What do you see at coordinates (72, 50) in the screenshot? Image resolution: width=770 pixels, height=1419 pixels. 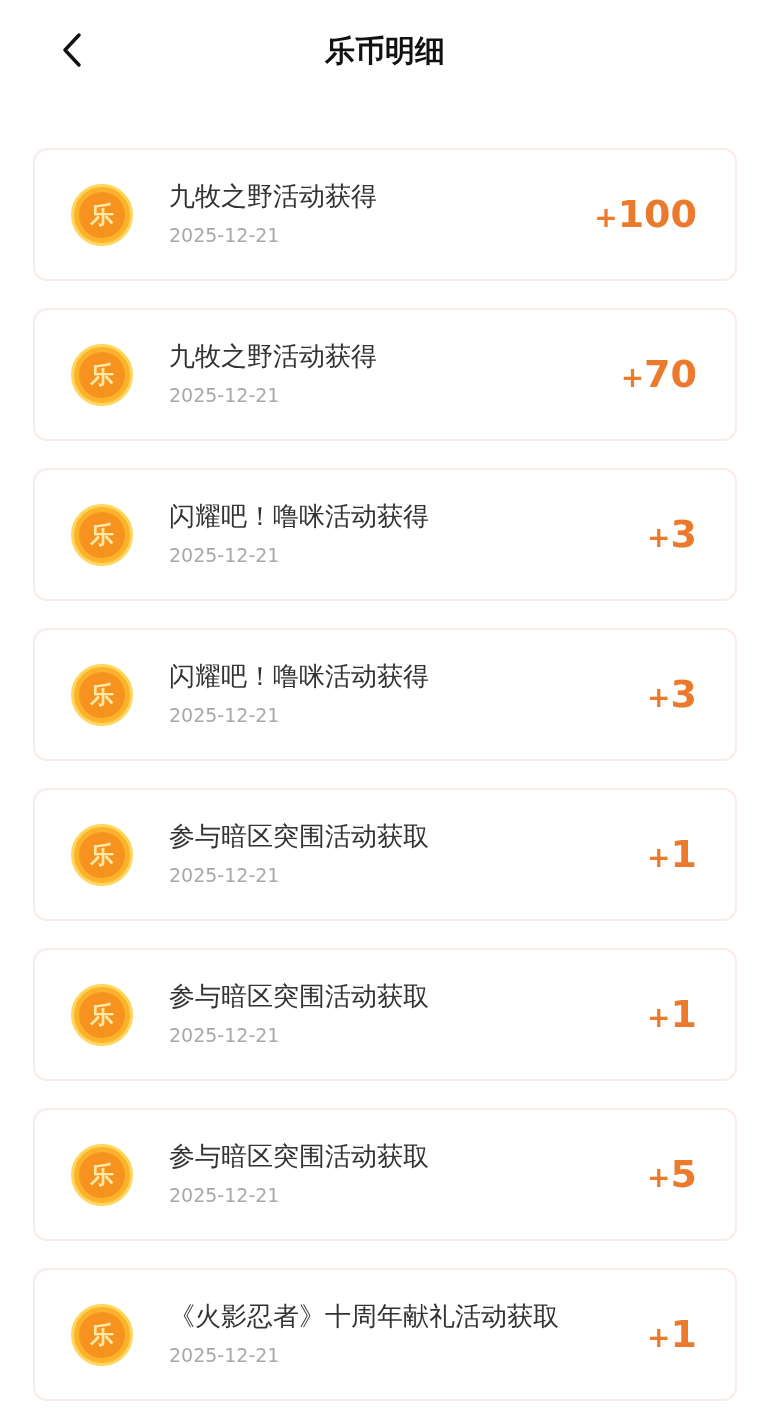 I see `back-icon` at bounding box center [72, 50].